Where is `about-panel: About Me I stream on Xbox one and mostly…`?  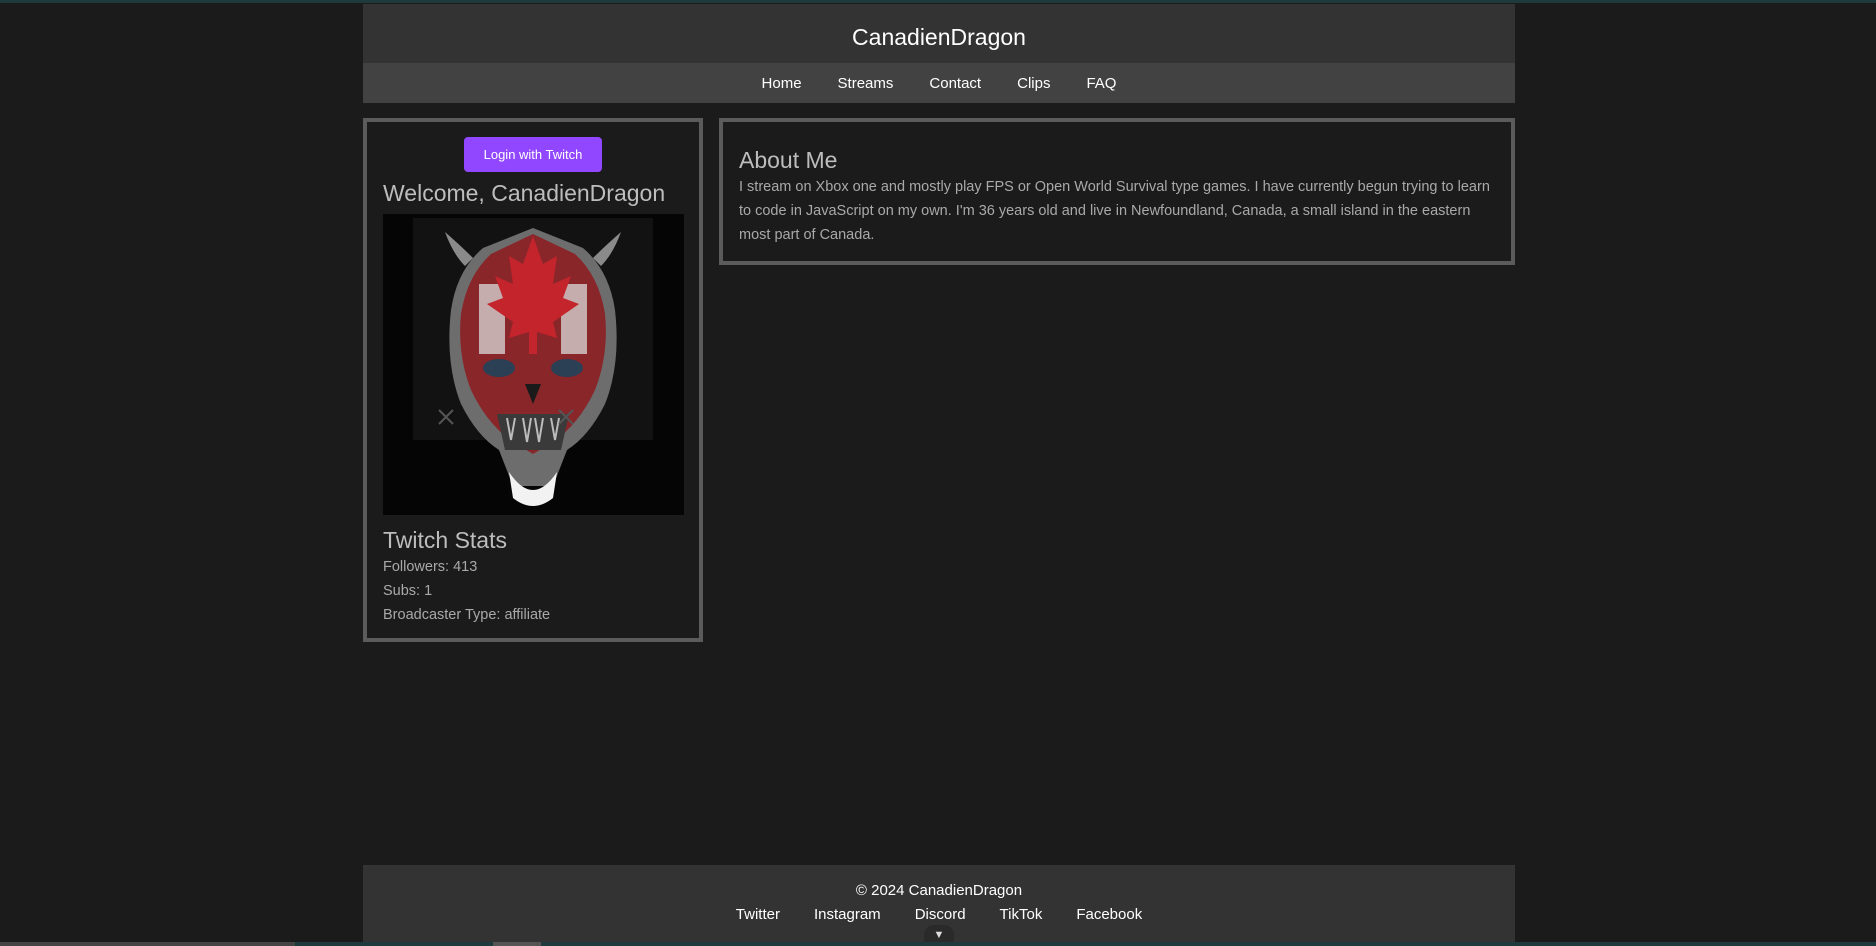
about-panel: About Me I stream on Xbox one and mostly… is located at coordinates (1117, 191).